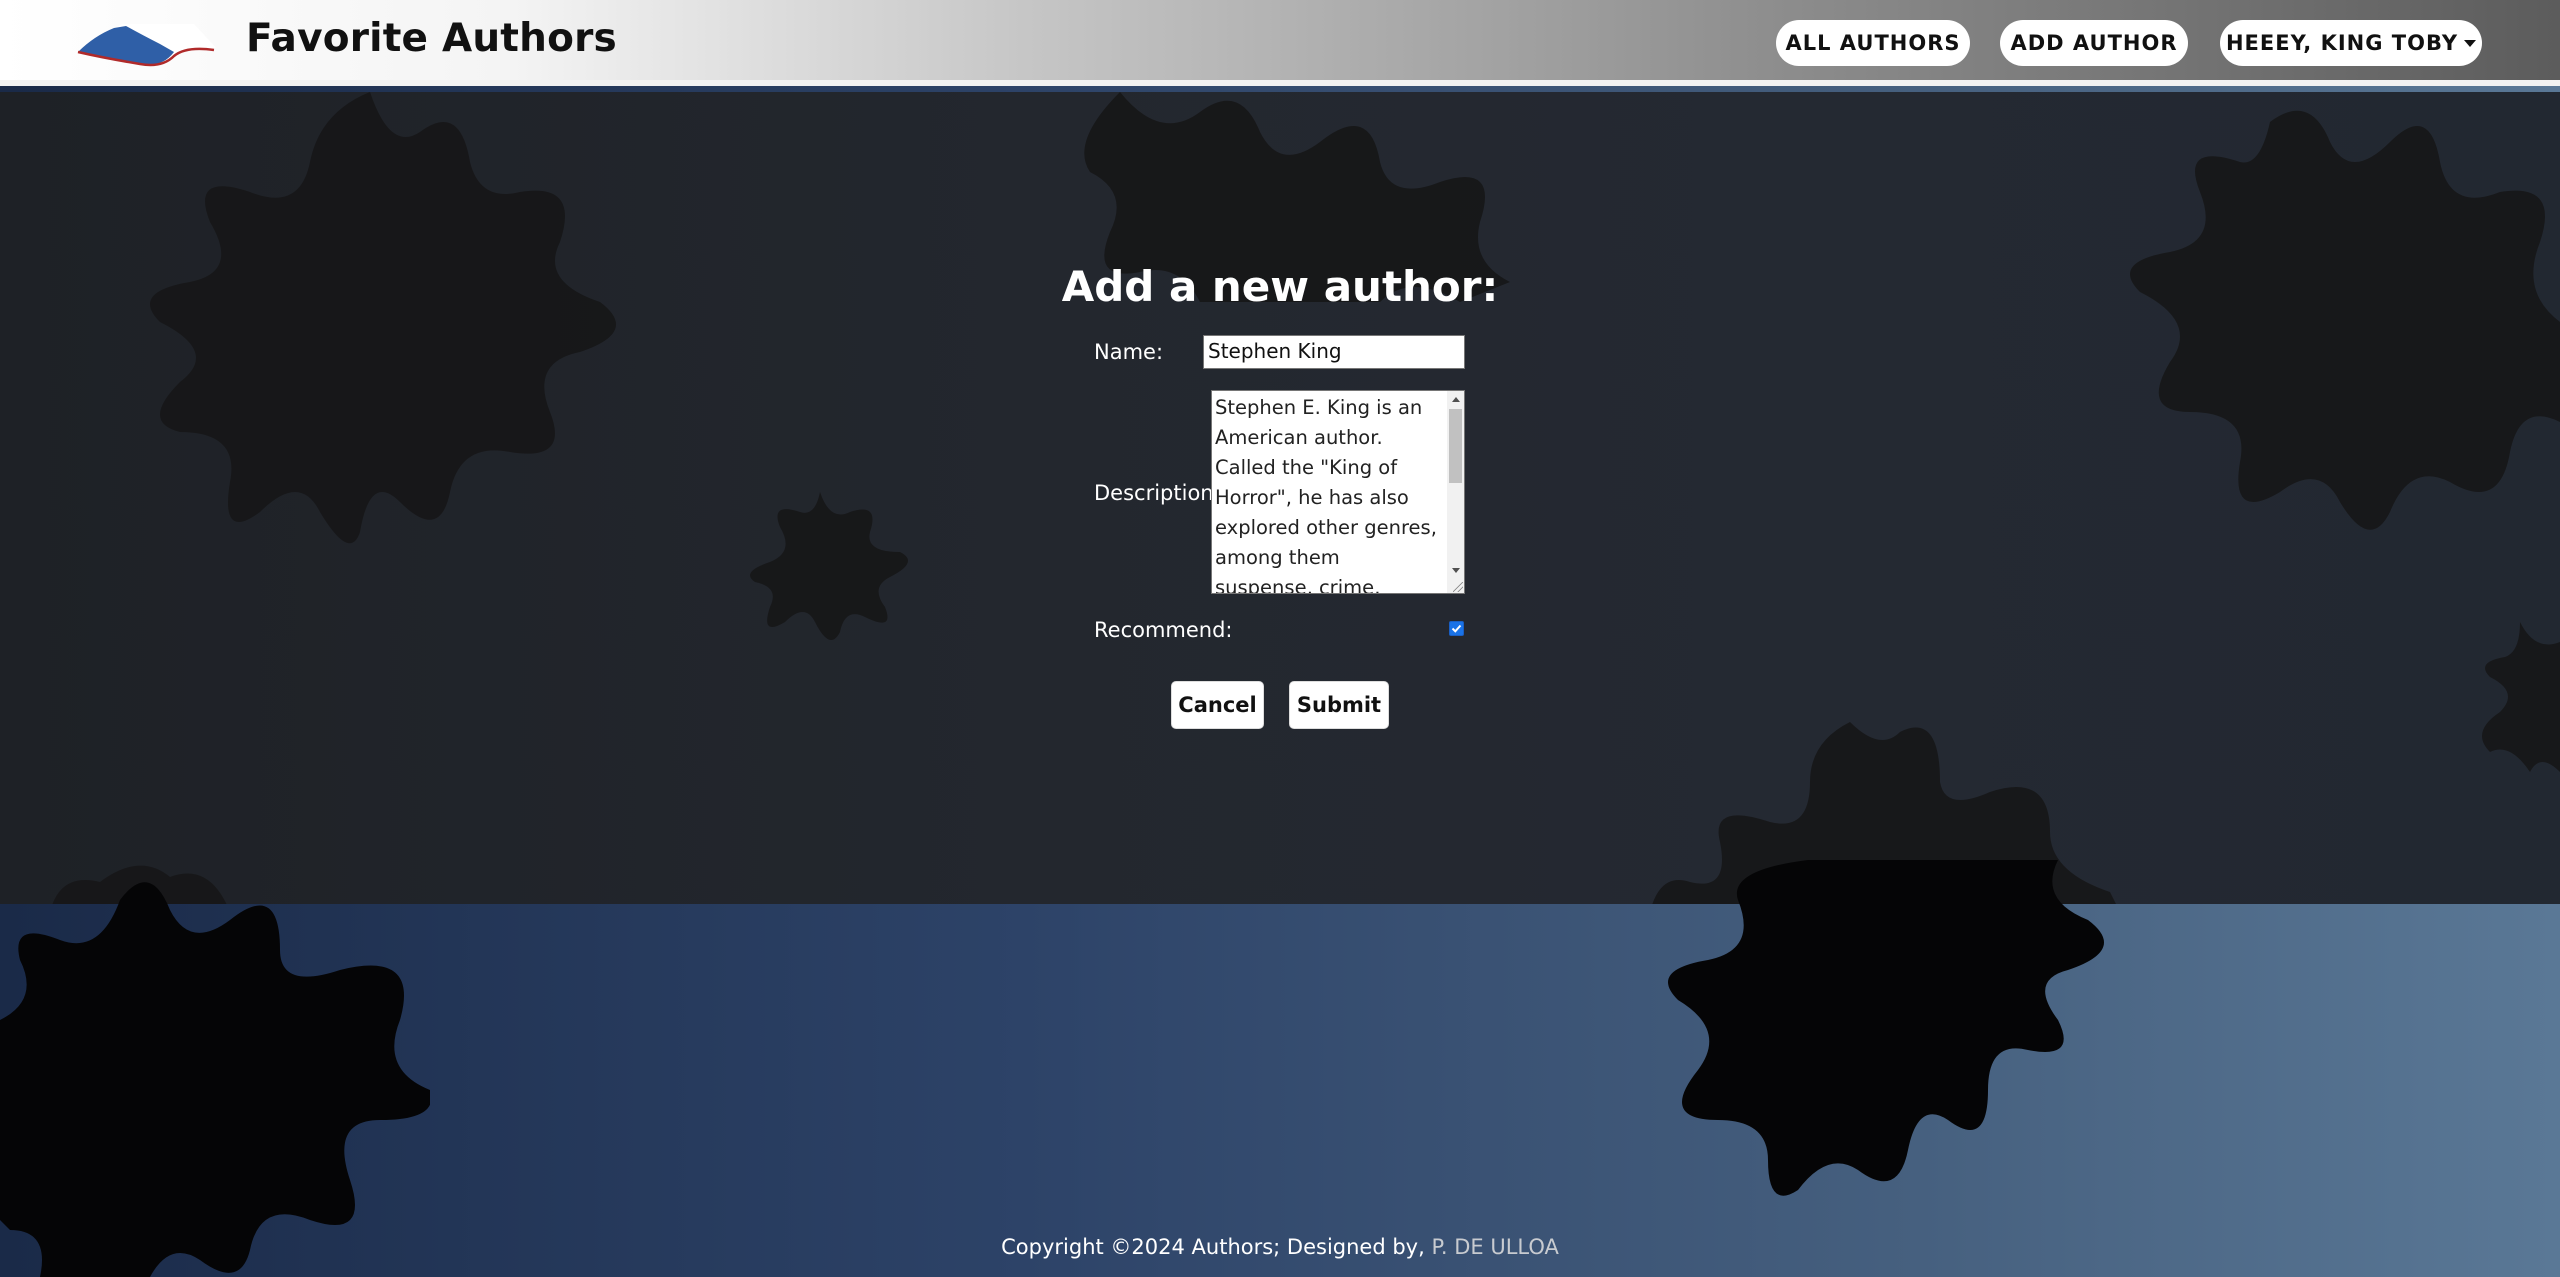 This screenshot has height=1277, width=2560. What do you see at coordinates (1455, 492) in the screenshot?
I see `description-scrollbar` at bounding box center [1455, 492].